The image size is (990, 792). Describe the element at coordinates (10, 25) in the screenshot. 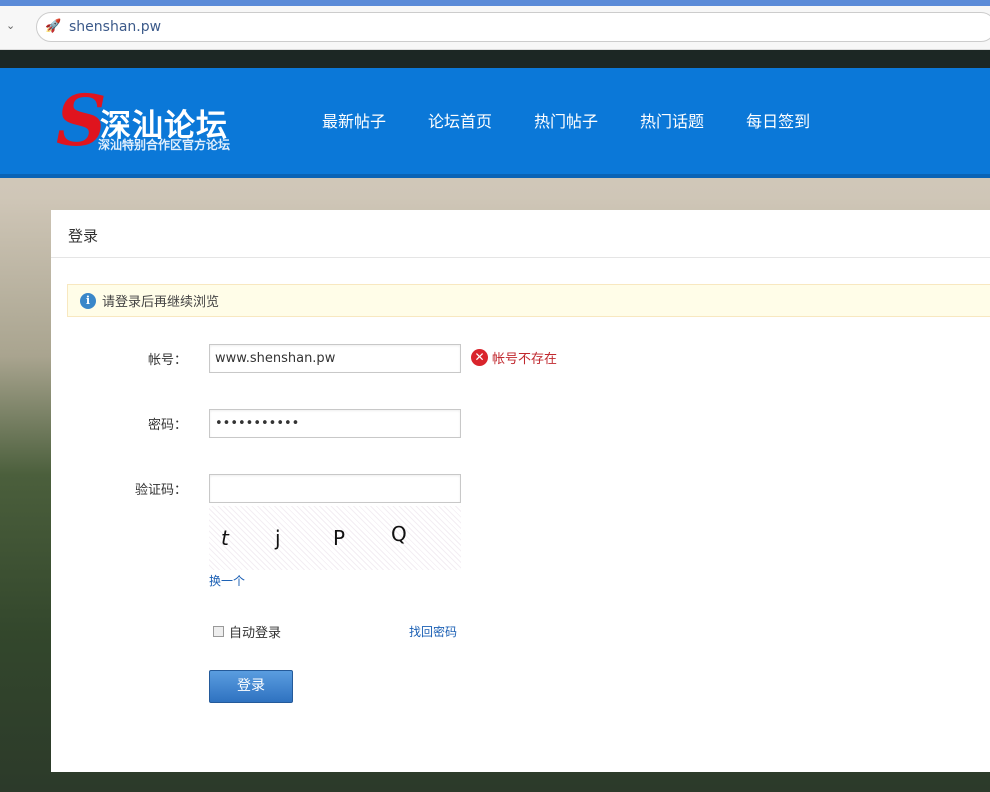

I see `chevron-down-icon: ⌄` at that location.